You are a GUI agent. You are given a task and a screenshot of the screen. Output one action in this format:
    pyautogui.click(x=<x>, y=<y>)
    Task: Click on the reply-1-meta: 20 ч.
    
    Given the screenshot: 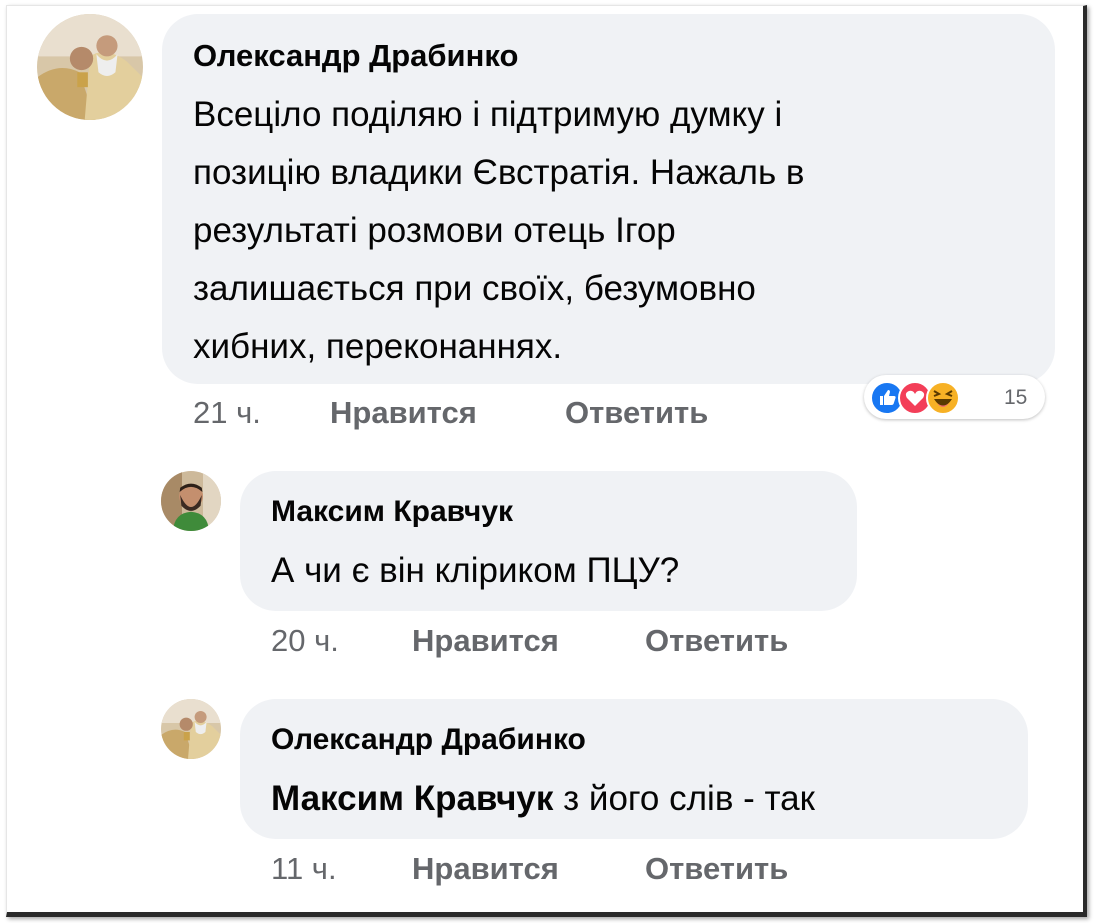 What is the action you would take?
    pyautogui.click(x=305, y=641)
    